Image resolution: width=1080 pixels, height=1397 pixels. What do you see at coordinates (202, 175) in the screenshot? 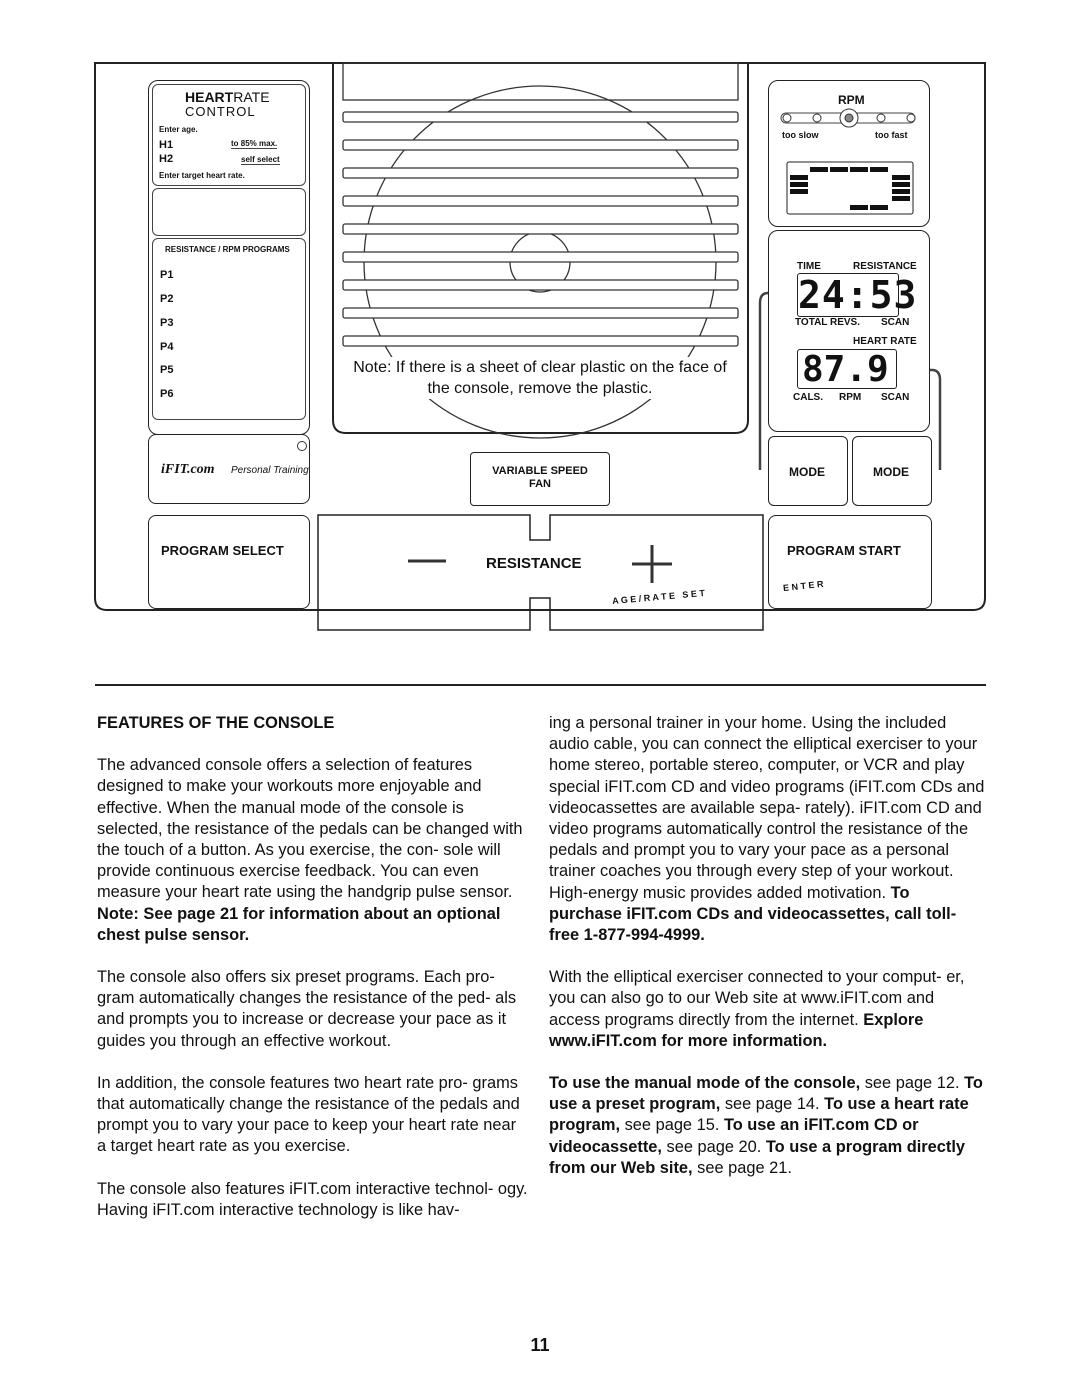
I see `enter-target-label: Enter target heart rate.` at bounding box center [202, 175].